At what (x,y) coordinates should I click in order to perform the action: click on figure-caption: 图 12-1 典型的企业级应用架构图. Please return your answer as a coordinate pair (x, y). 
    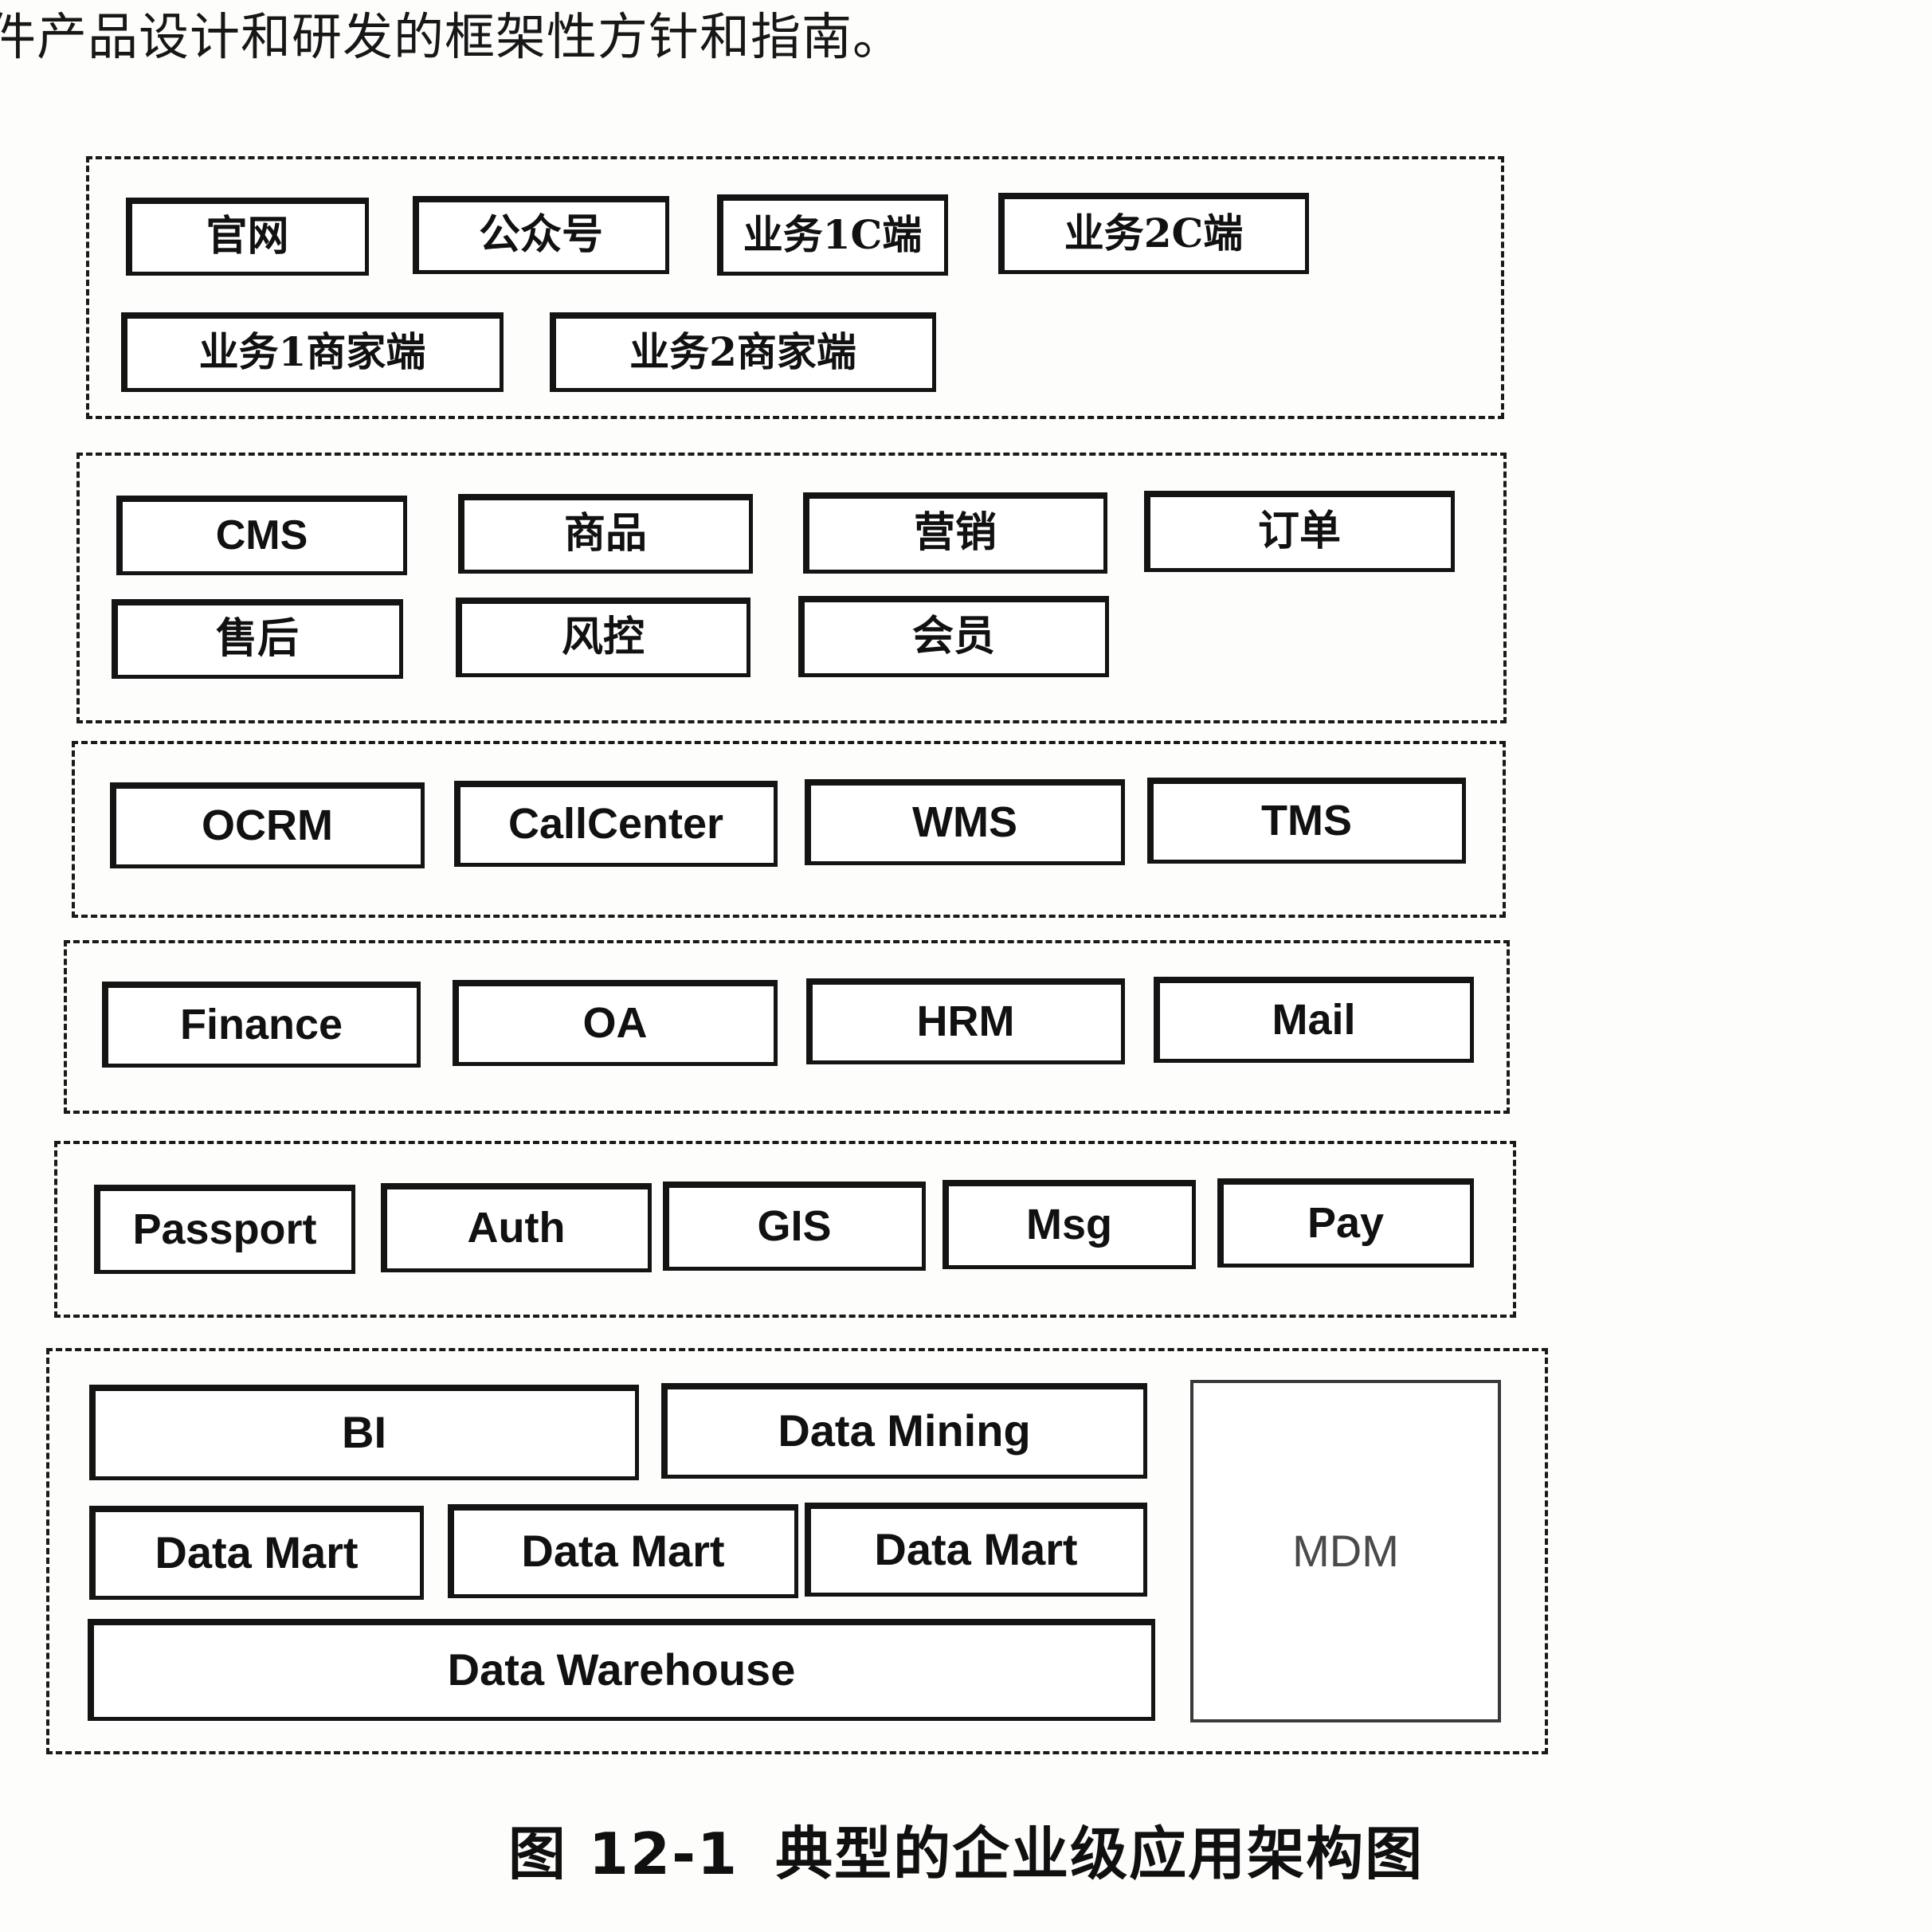
    Looking at the image, I should click on (966, 1849).